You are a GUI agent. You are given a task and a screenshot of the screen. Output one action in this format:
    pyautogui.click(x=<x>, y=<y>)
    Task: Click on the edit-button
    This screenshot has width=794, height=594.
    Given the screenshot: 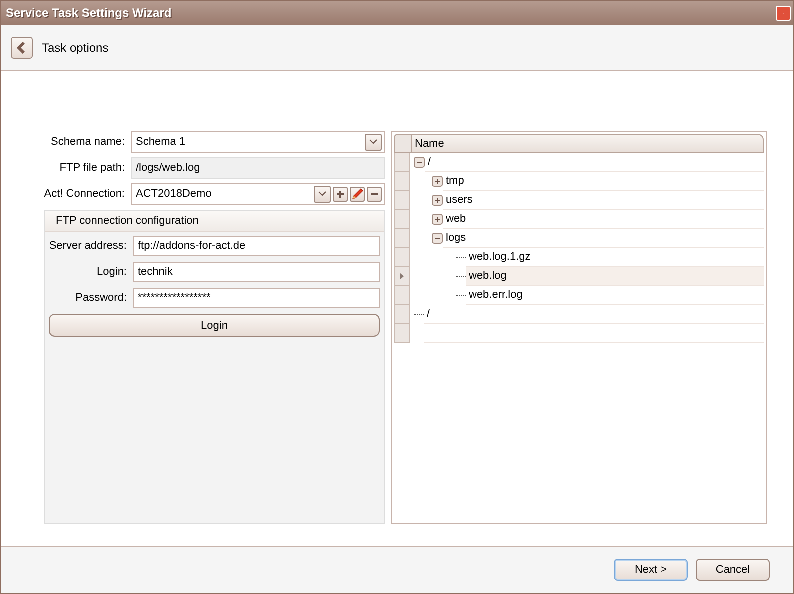 What is the action you would take?
    pyautogui.click(x=357, y=194)
    